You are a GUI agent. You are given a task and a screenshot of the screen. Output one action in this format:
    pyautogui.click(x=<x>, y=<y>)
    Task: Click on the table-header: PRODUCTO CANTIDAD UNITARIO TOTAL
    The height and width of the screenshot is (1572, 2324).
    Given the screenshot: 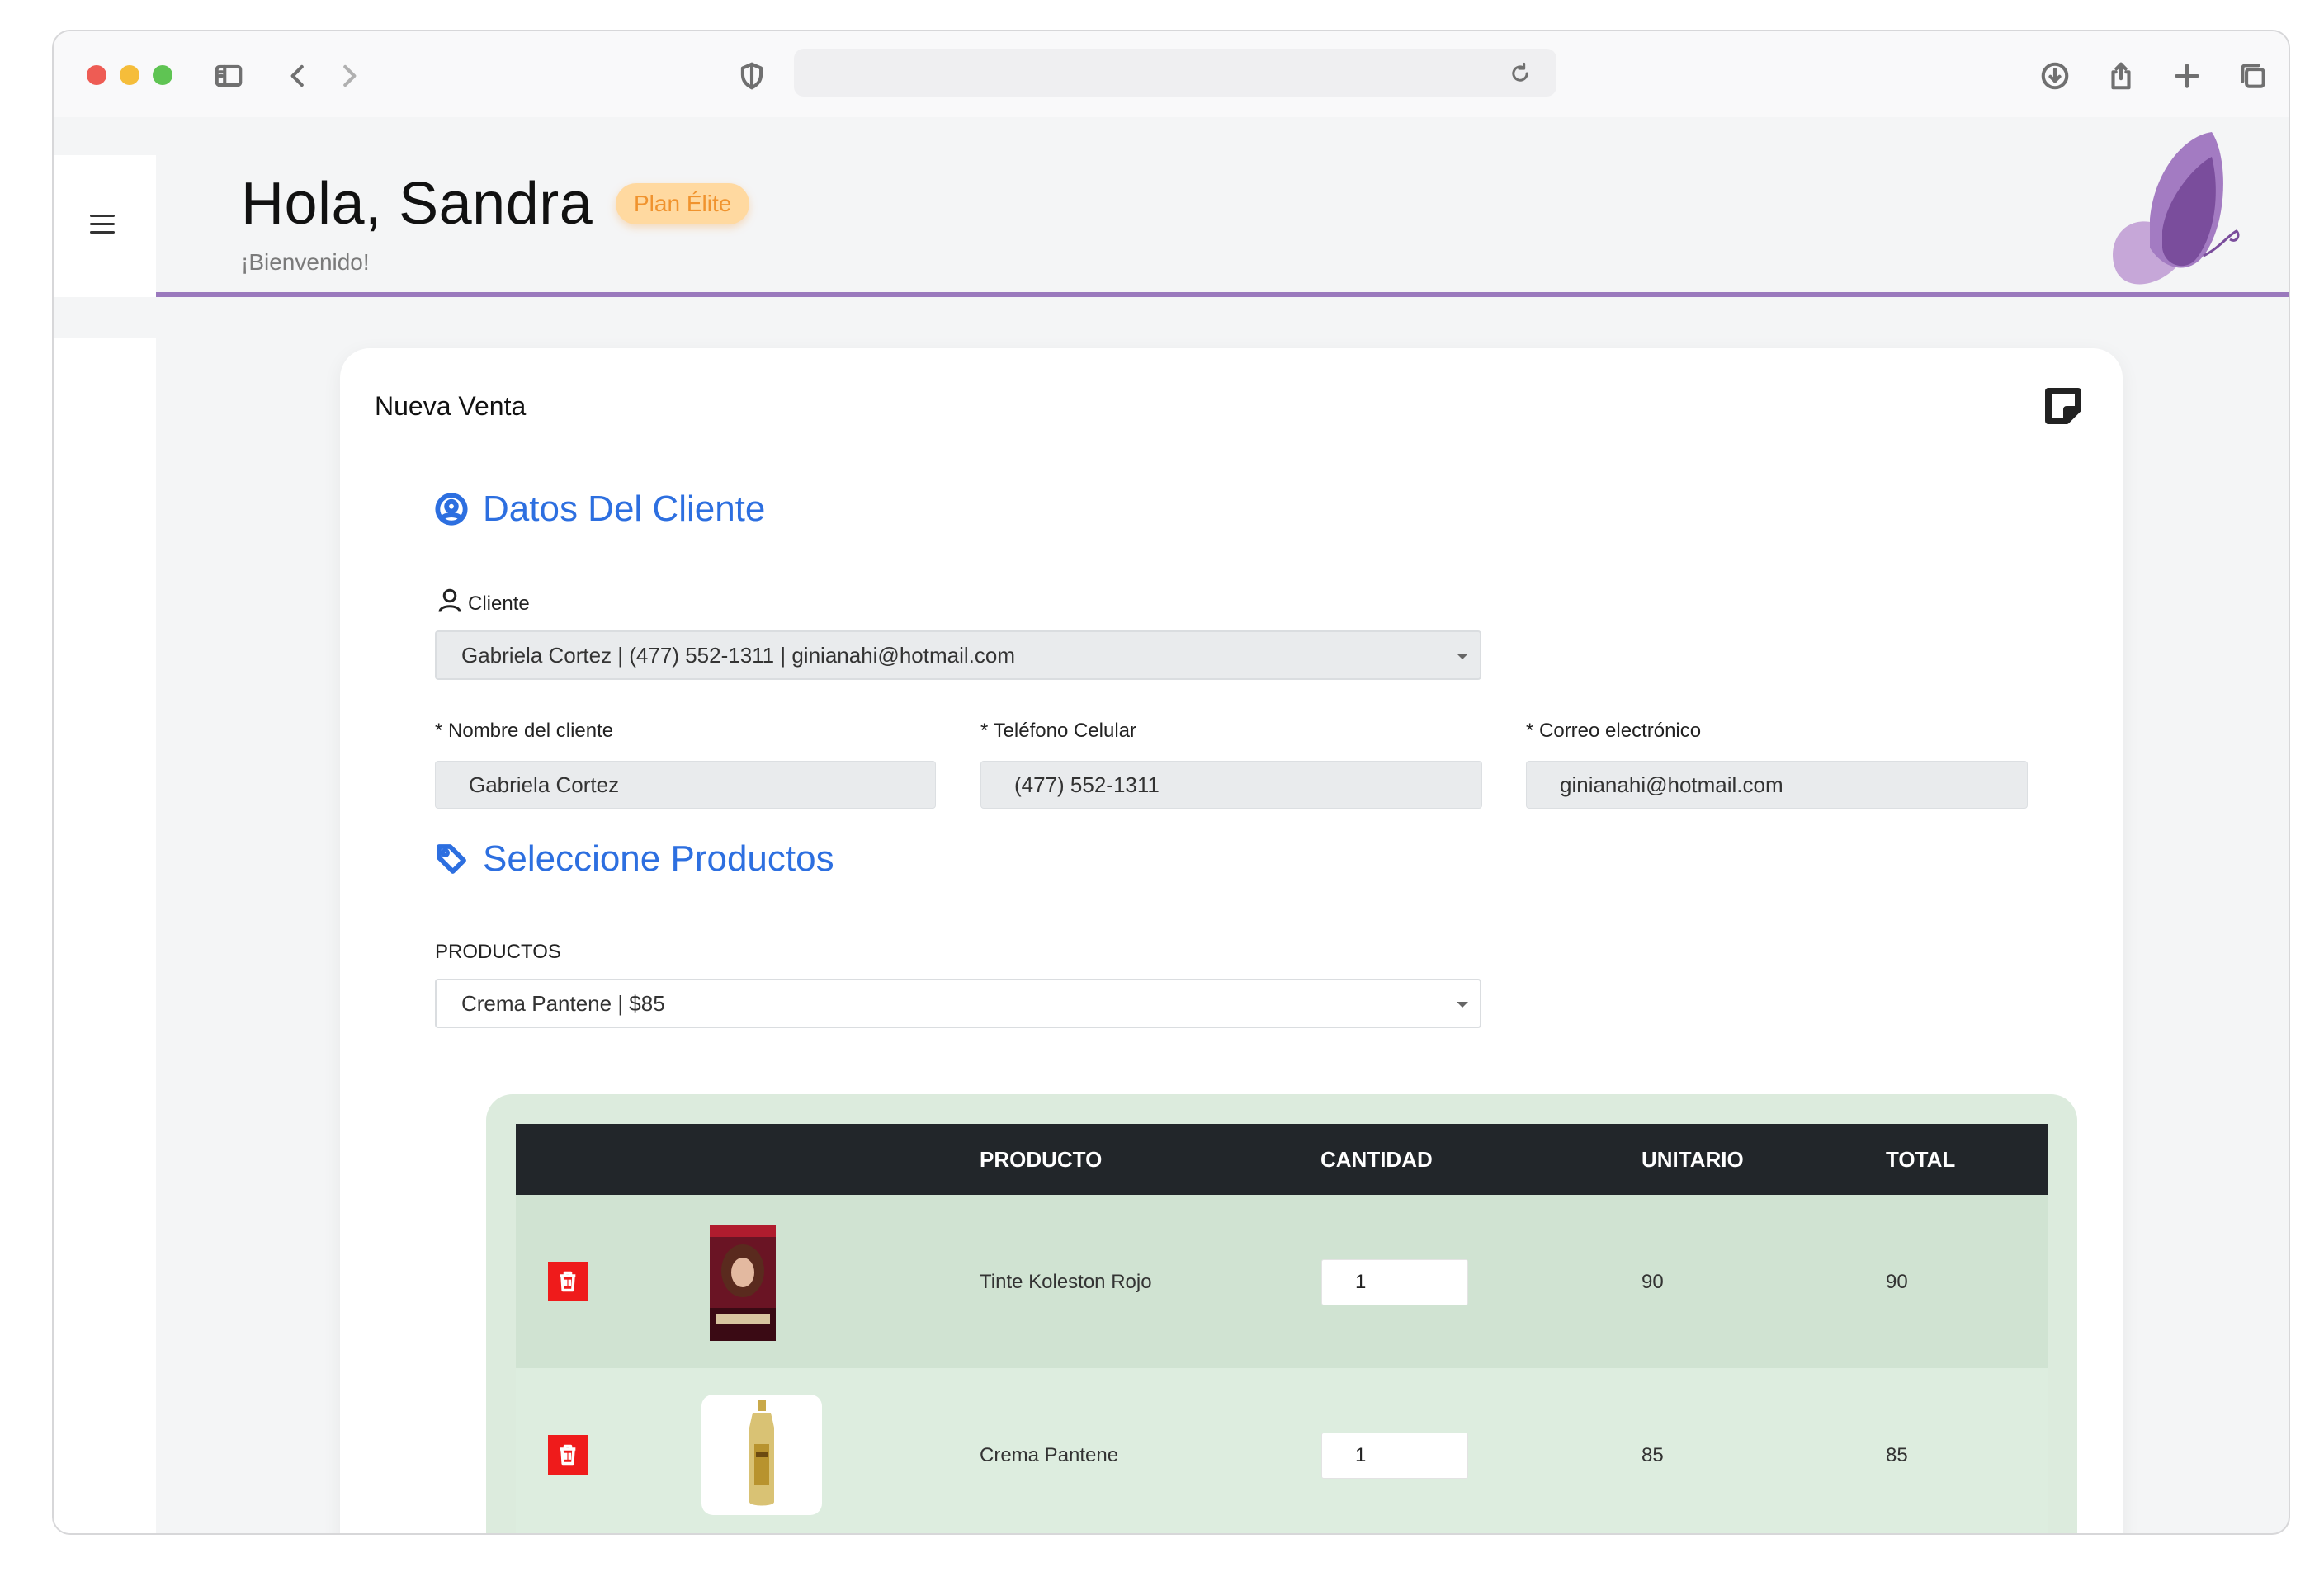 What is the action you would take?
    pyautogui.click(x=1282, y=1159)
    